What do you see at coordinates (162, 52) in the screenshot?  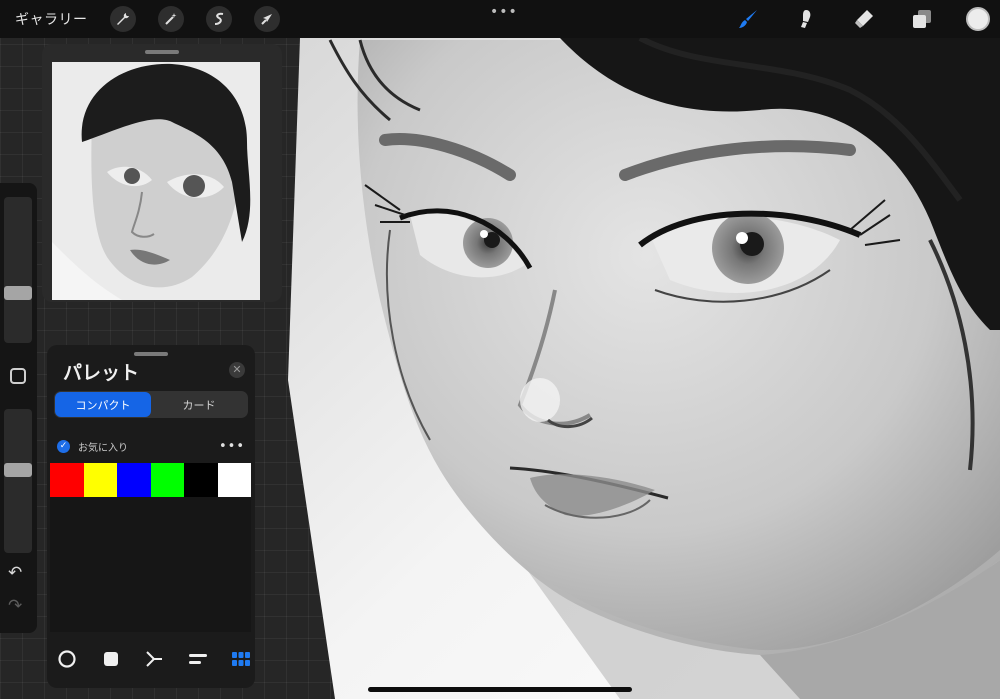 I see `panel-grab-handle` at bounding box center [162, 52].